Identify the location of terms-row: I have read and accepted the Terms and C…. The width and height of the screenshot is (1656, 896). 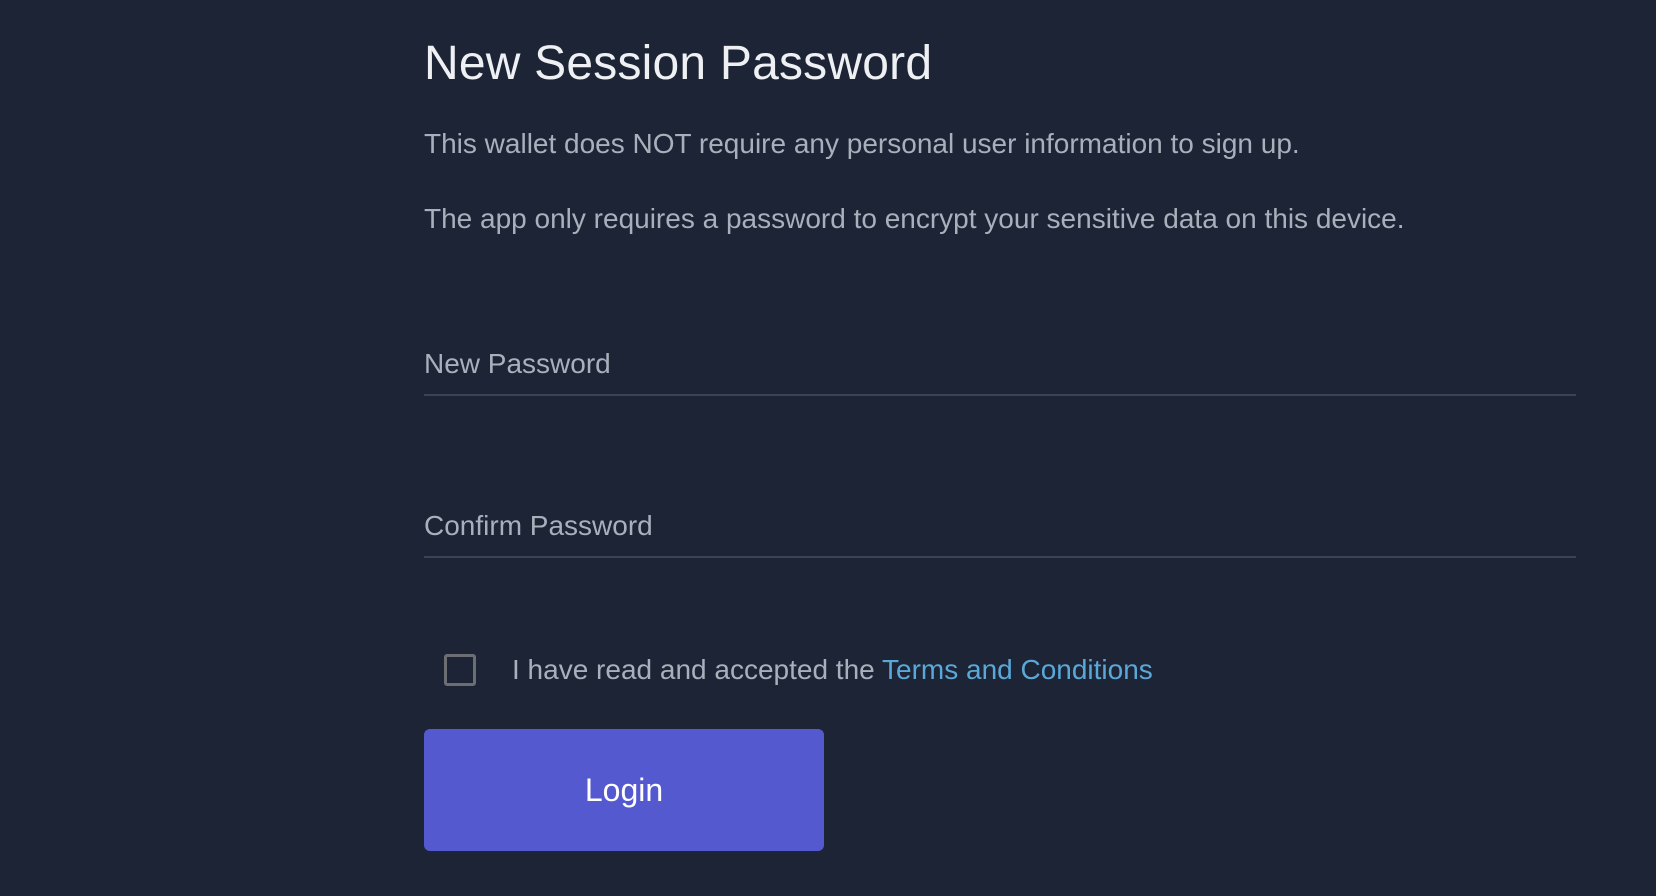
(798, 670).